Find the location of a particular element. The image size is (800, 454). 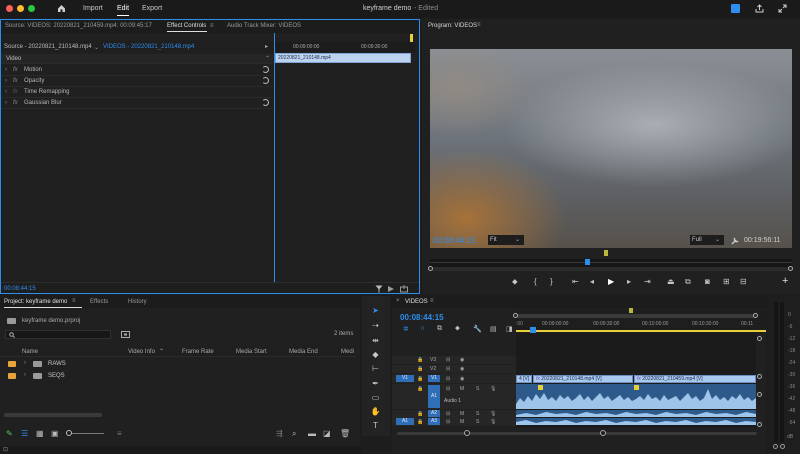

program-menu-icon: ≡ is located at coordinates (479, 25).